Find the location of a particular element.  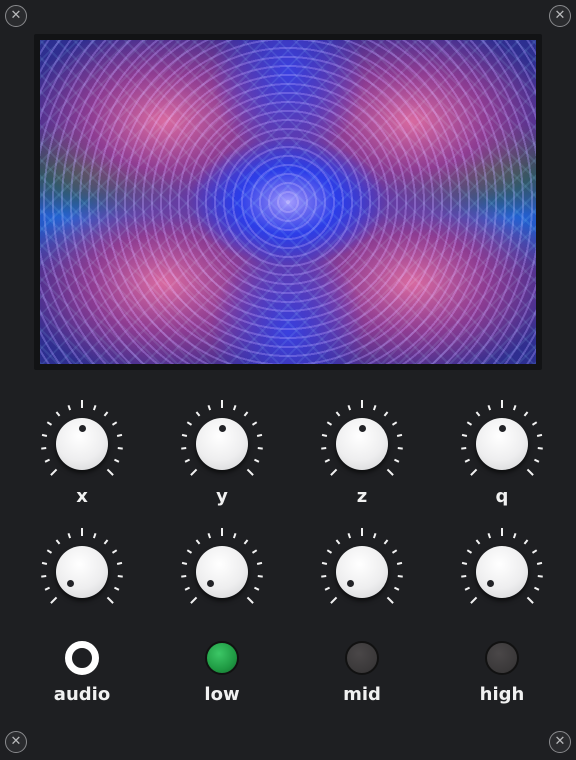

screw-top-left-icon: ✕ is located at coordinates (16, 16).